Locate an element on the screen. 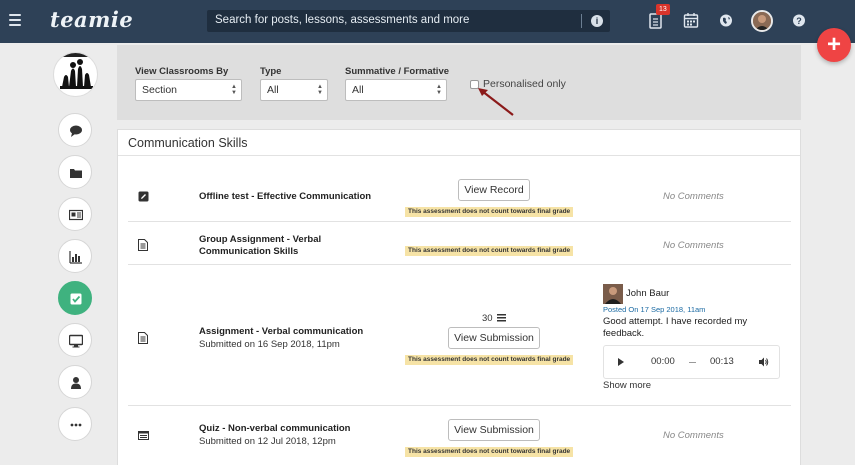 This screenshot has width=855, height=465. play-icon is located at coordinates (621, 362).